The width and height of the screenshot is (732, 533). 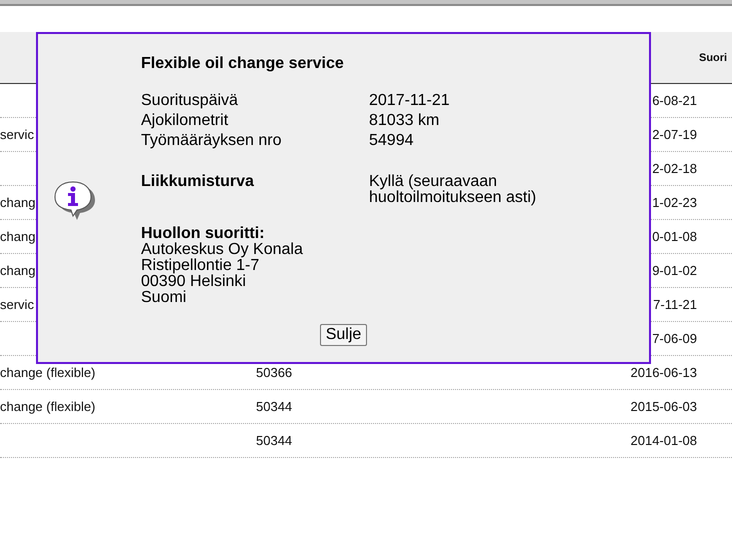 What do you see at coordinates (674, 134) in the screenshot?
I see `table-cell: 2-07-19` at bounding box center [674, 134].